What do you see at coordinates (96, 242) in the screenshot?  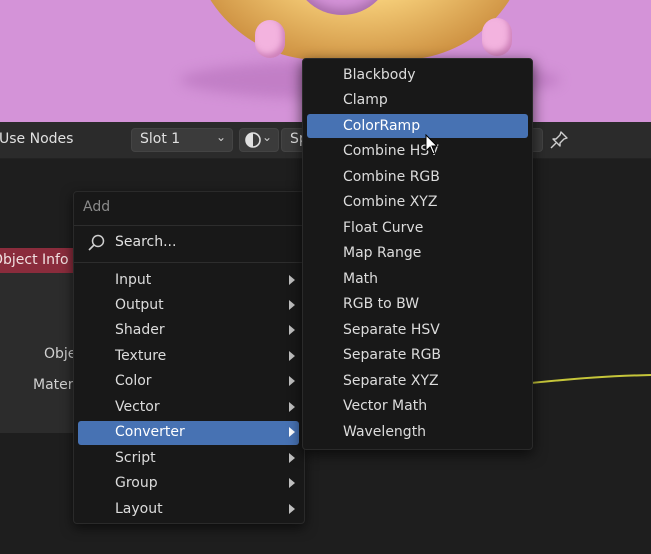 I see `search-icon` at bounding box center [96, 242].